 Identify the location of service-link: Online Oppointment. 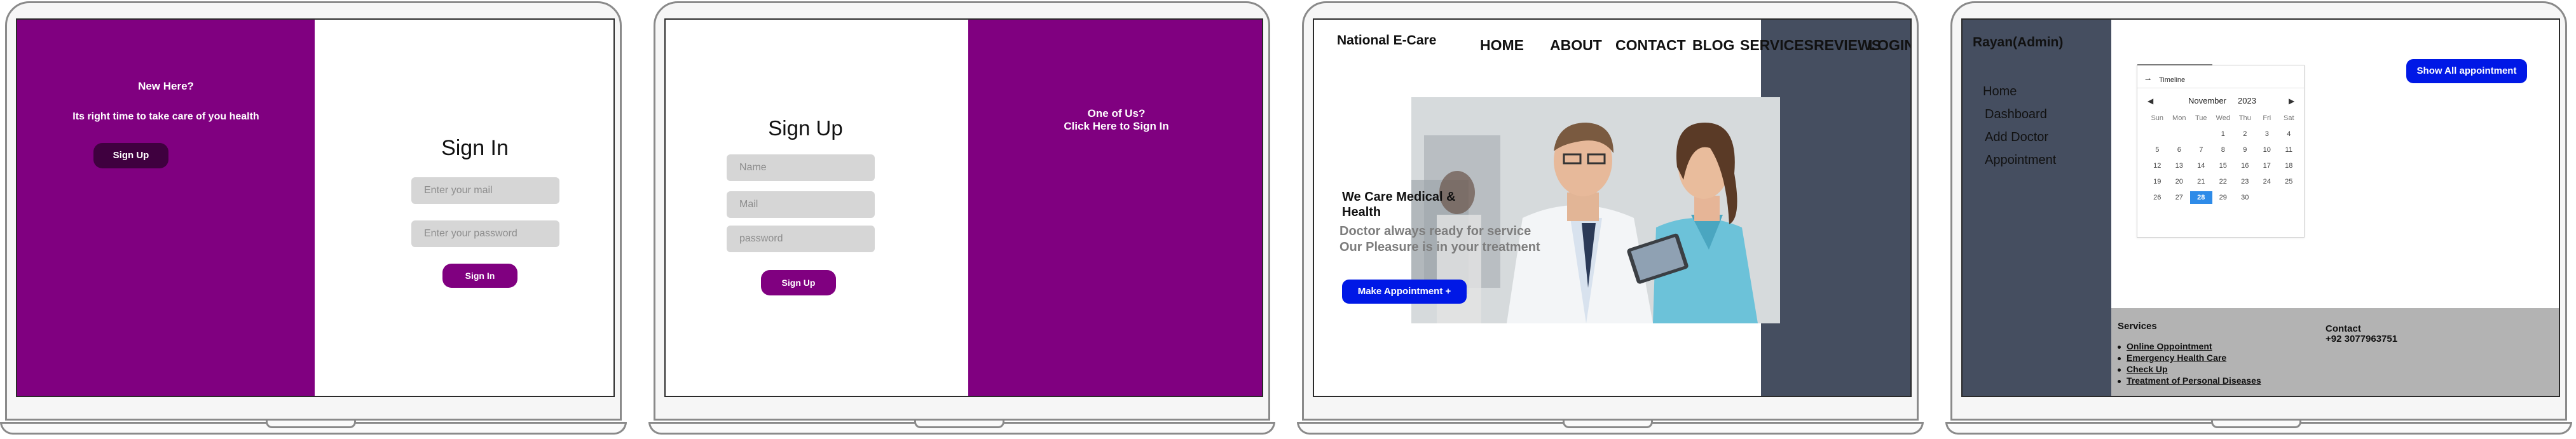
(2169, 346).